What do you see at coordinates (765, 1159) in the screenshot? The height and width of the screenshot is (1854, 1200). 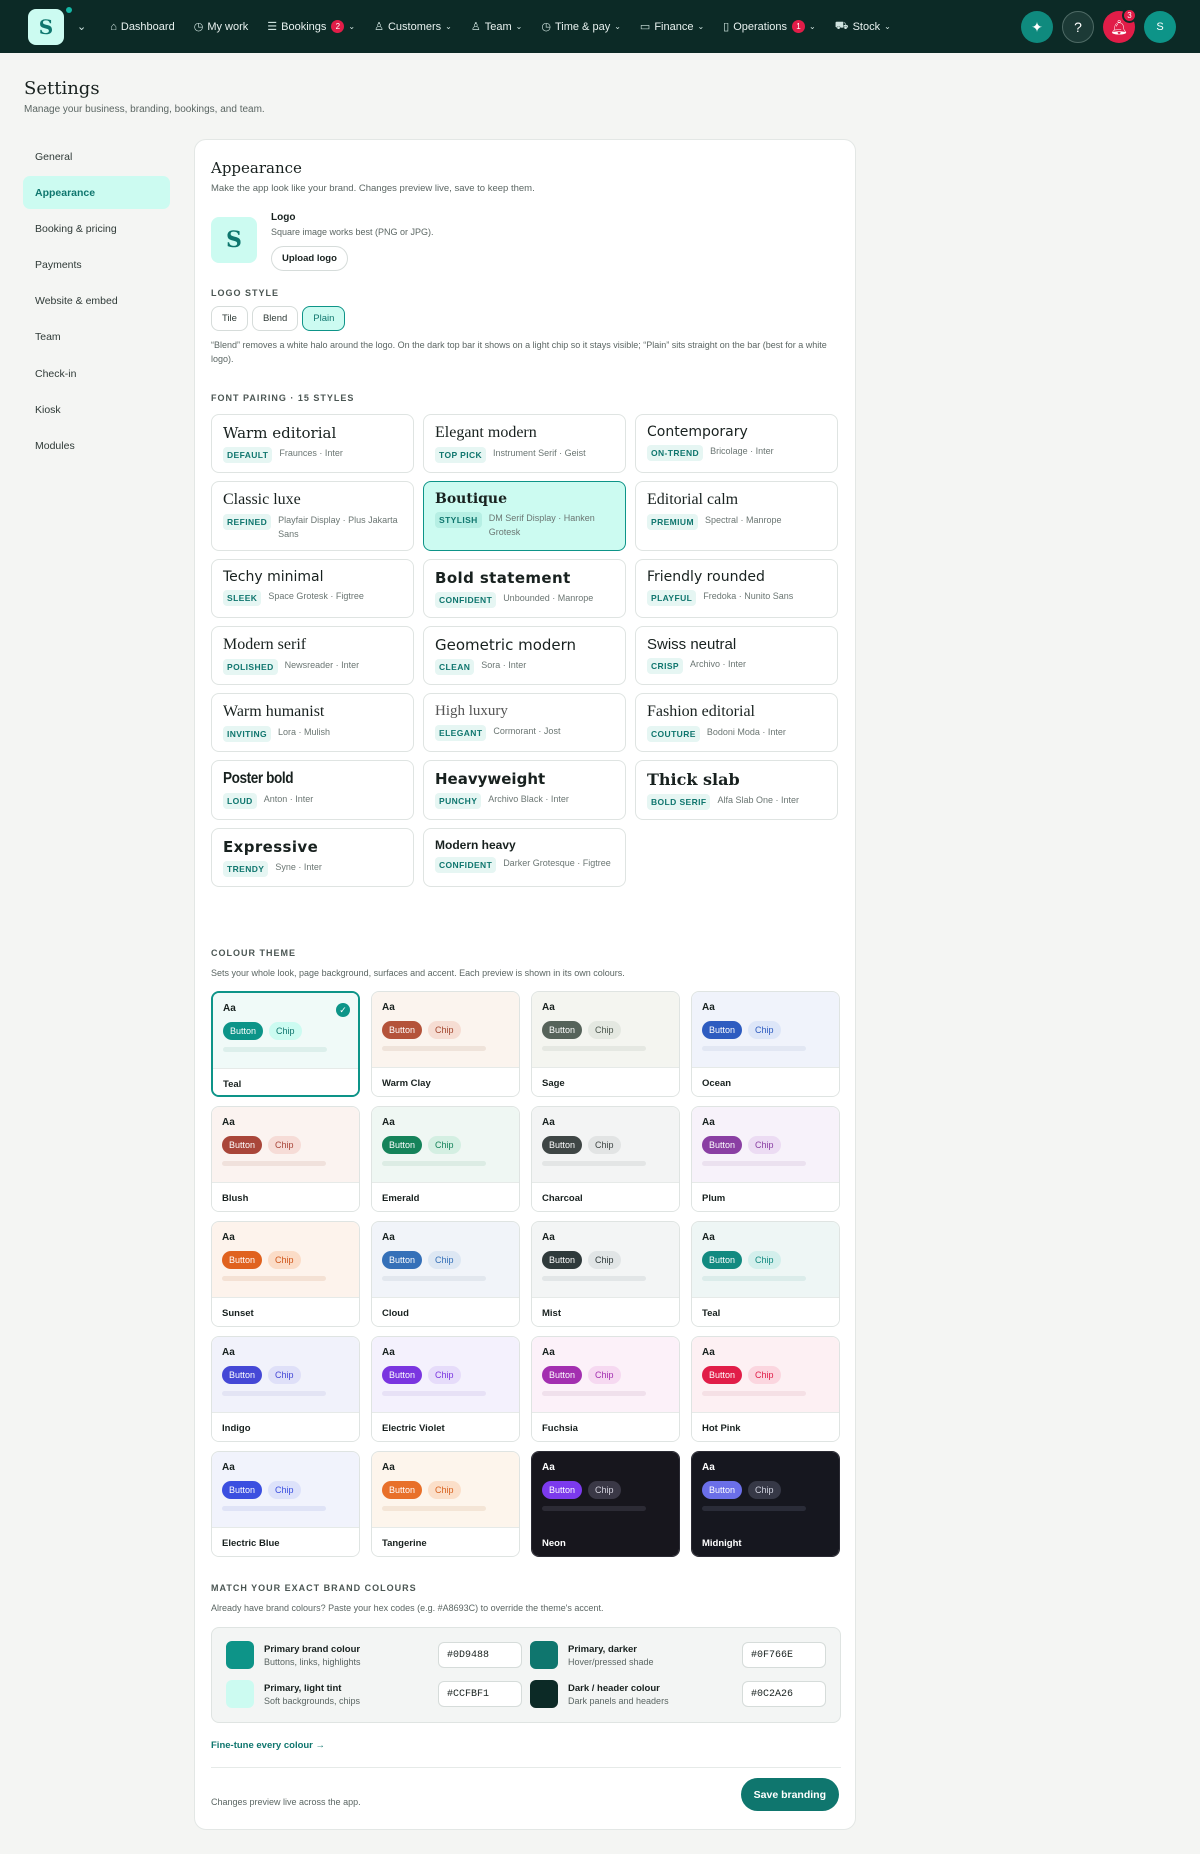 I see `theme-option-plum: Aa Button Chip Plum` at bounding box center [765, 1159].